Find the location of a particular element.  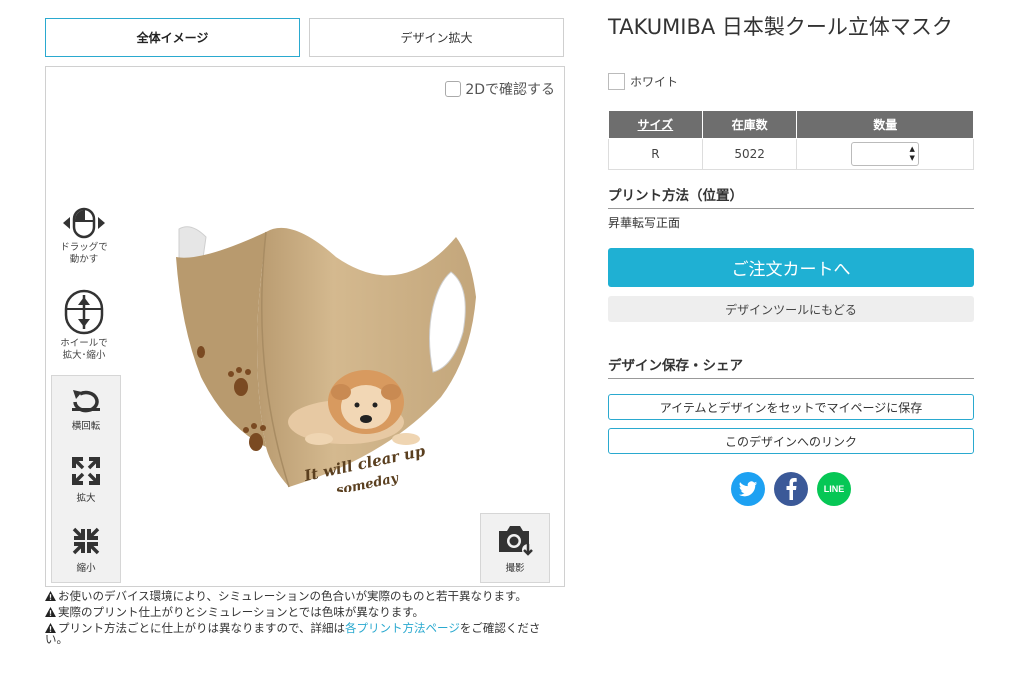

enlarge-button: 拡大 is located at coordinates (86, 480).